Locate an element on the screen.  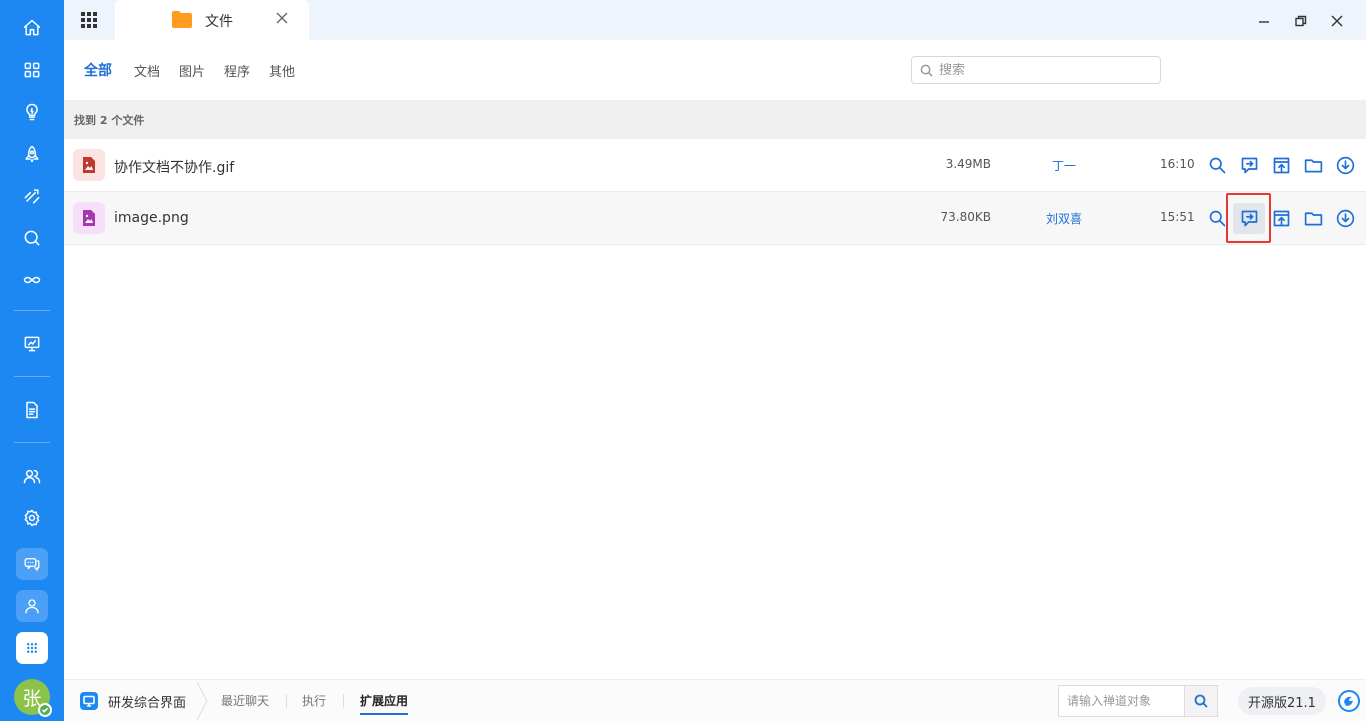
file-owner: 丁一 is located at coordinates (1064, 165).